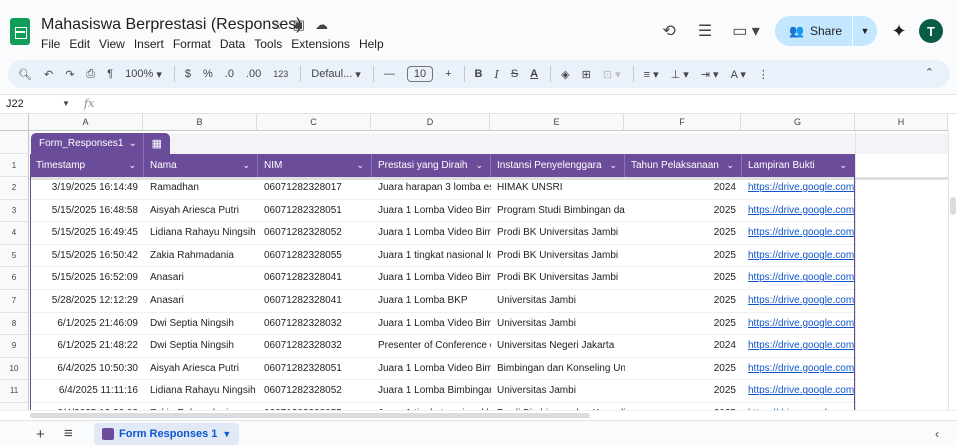 Image resolution: width=957 pixels, height=446 pixels. What do you see at coordinates (558, 188) in the screenshot?
I see `cell-instansi: HIMAK UNSRI` at bounding box center [558, 188].